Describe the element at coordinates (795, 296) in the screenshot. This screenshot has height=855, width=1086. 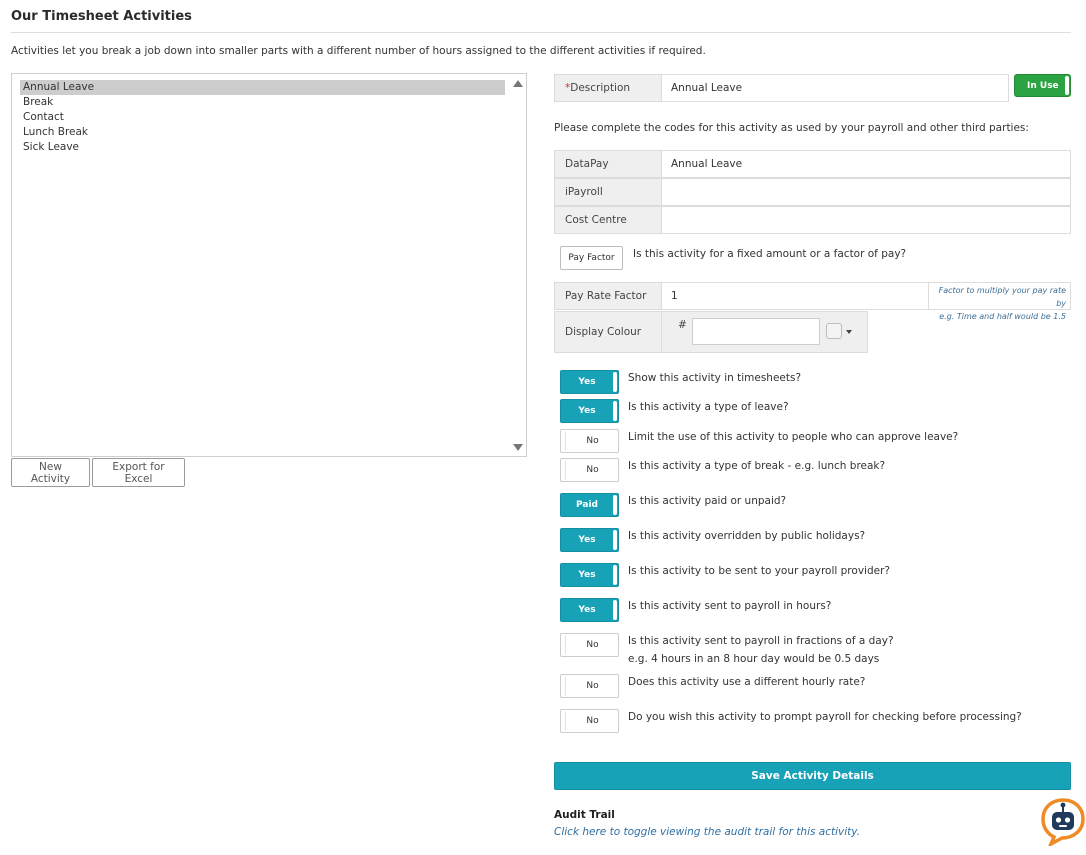
I see `pay-rate-factor-input: 1` at that location.